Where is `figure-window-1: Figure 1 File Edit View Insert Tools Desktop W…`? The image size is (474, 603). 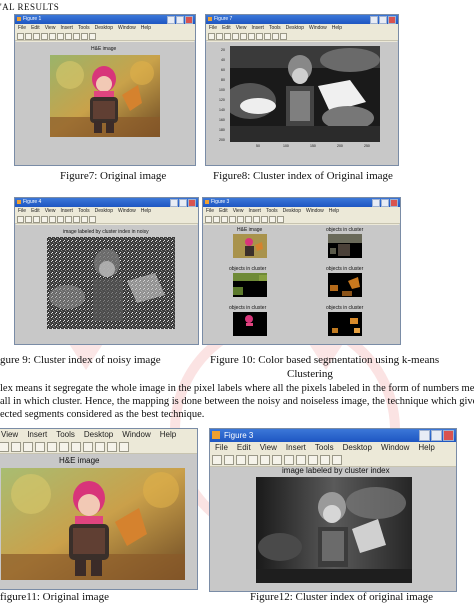 figure-window-1: Figure 1 File Edit View Insert Tools Desktop W… is located at coordinates (105, 90).